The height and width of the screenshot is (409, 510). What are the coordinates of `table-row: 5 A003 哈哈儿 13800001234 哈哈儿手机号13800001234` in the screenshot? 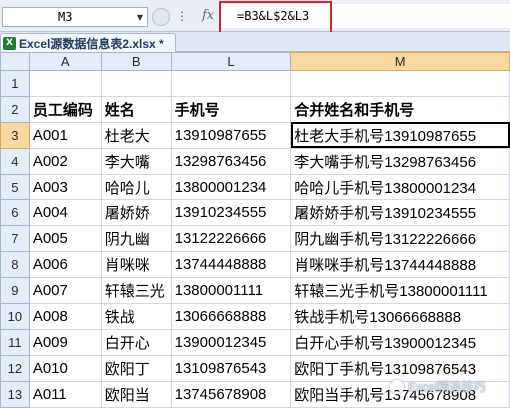 It's located at (255, 187).